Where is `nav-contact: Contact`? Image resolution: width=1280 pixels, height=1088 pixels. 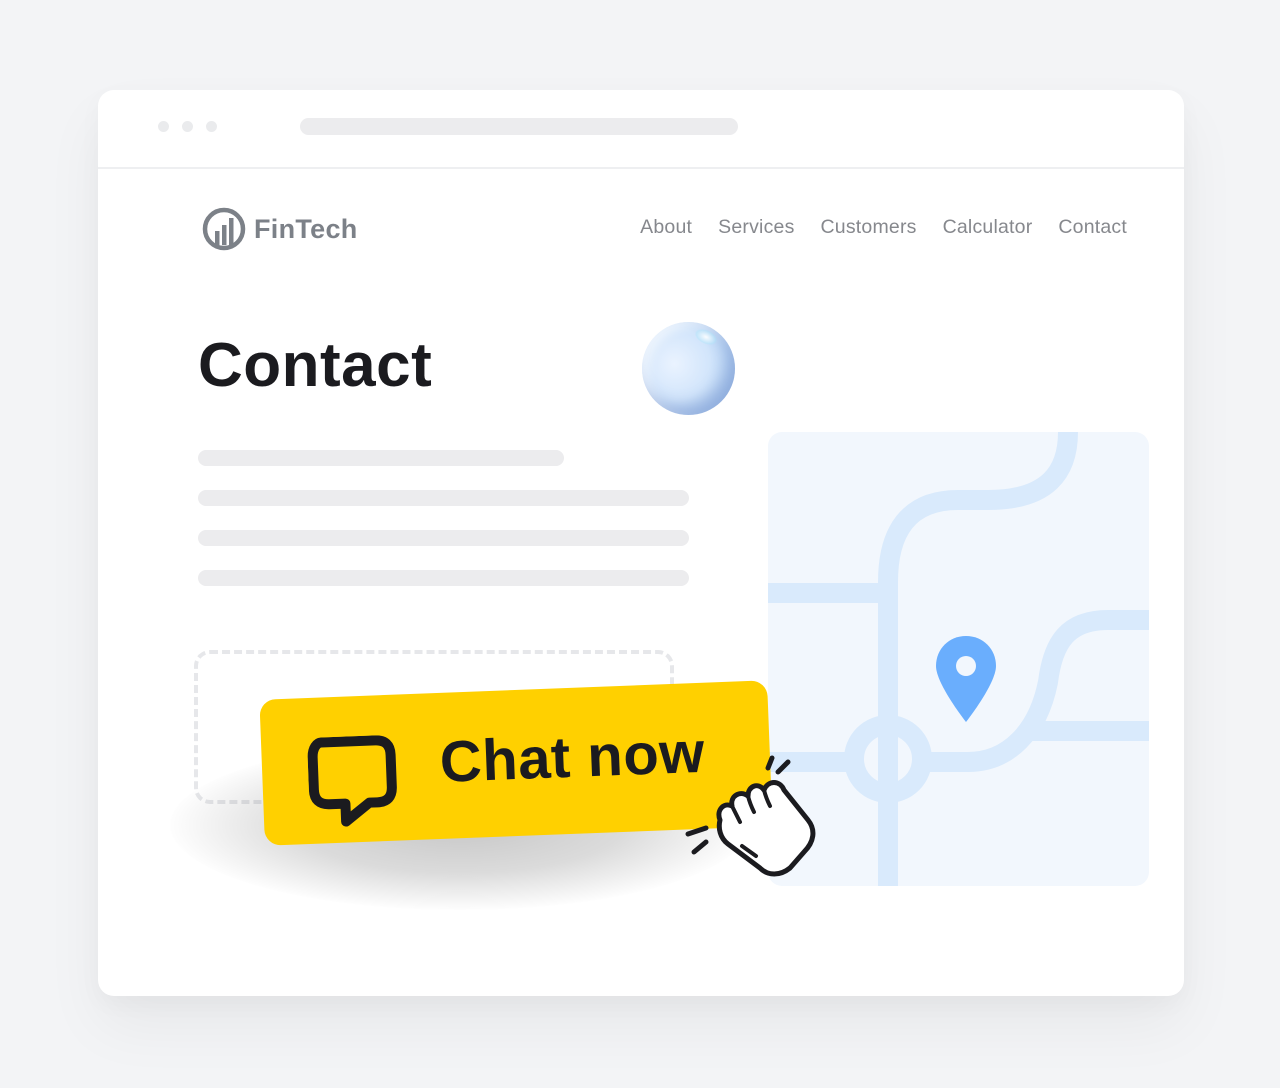 nav-contact: Contact is located at coordinates (1092, 227).